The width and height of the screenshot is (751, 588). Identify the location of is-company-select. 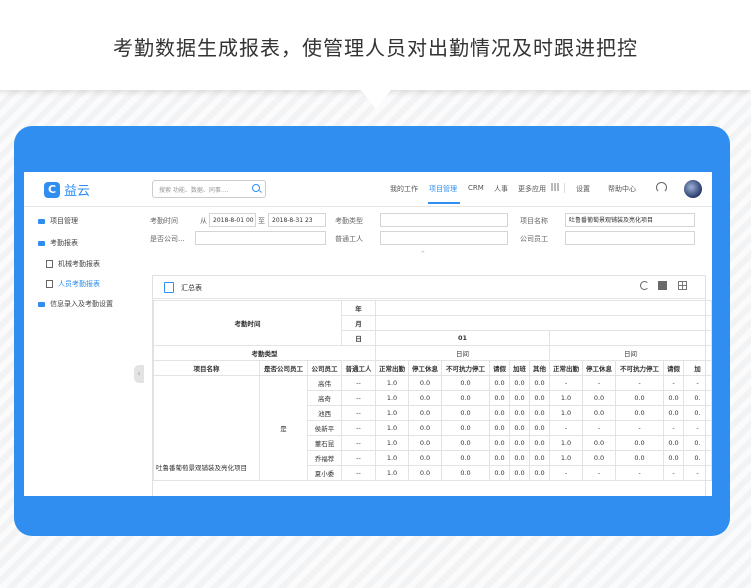
(260, 238).